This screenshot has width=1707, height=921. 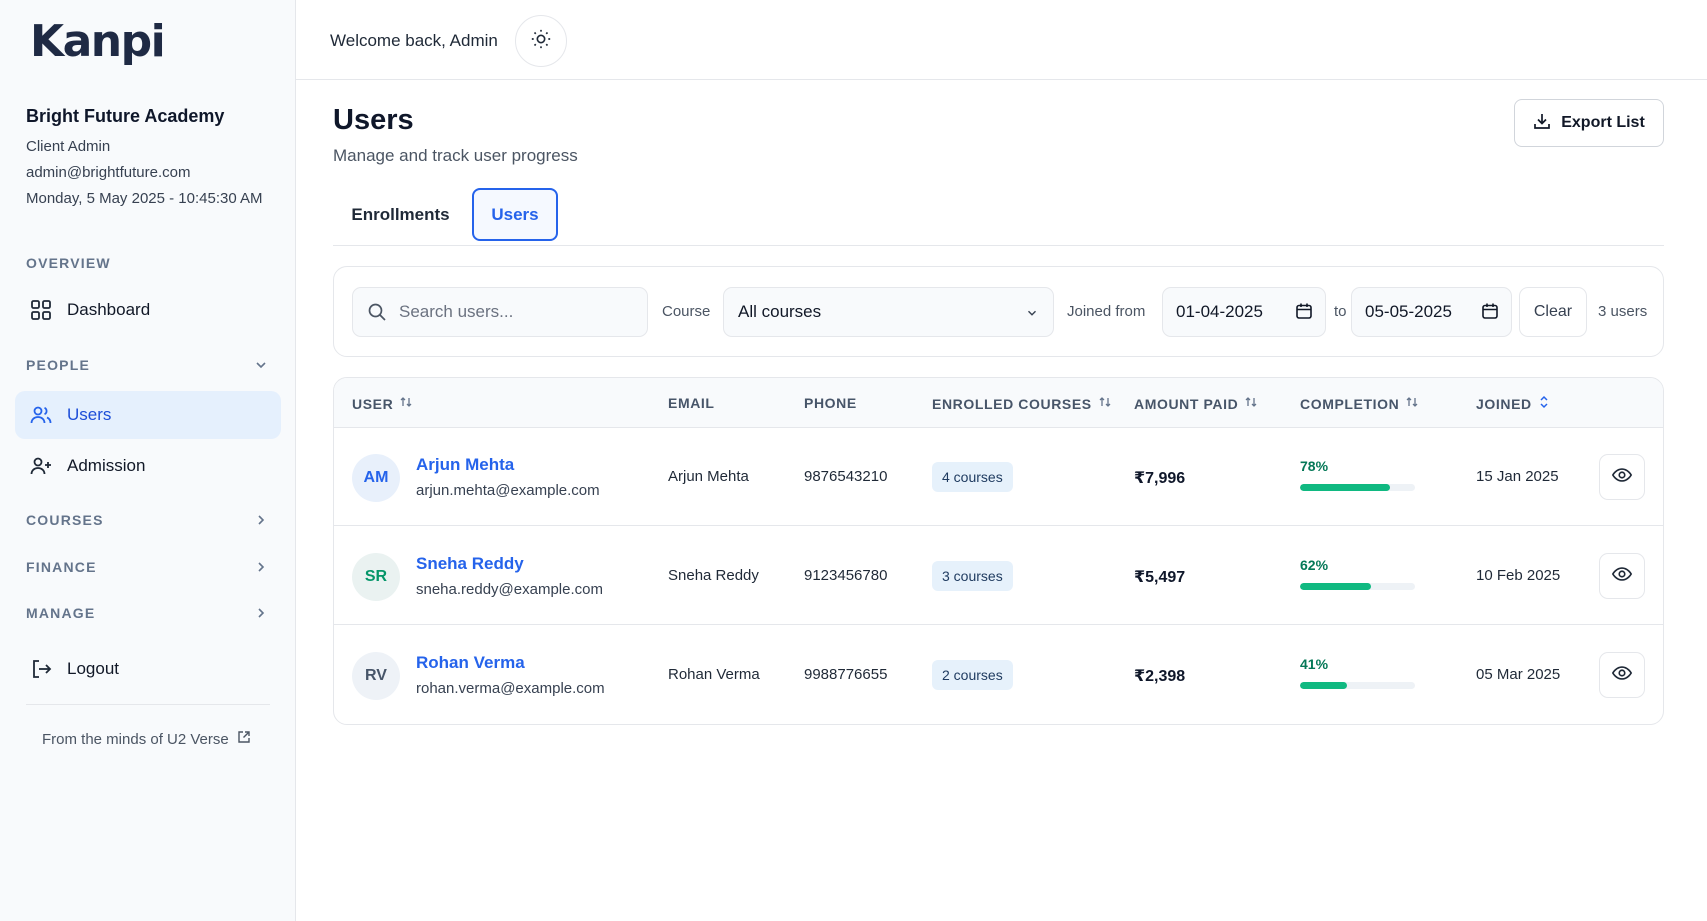 I want to click on export-label: Export List, so click(x=1603, y=122).